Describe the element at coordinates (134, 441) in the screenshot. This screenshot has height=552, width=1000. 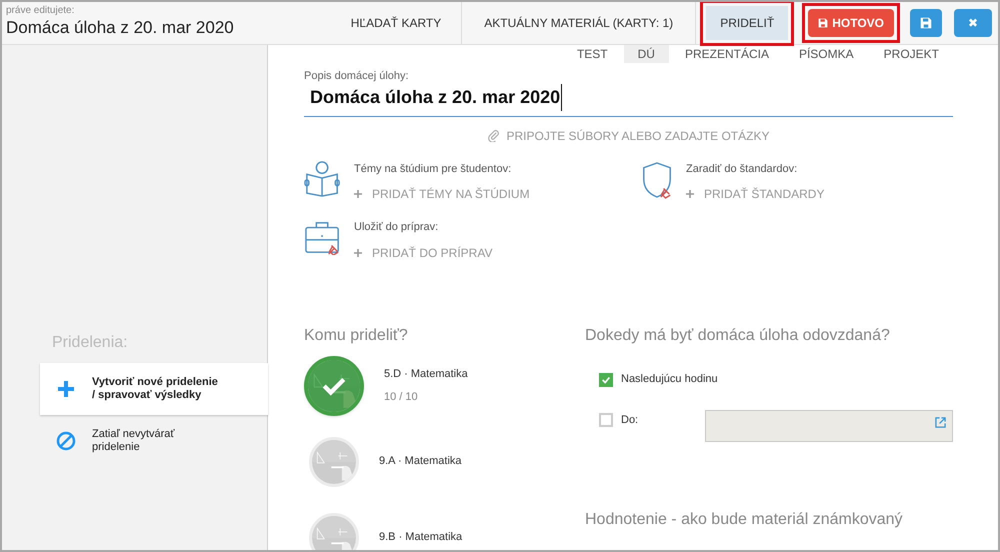
I see `sidebar-item-label: Zatiaľ nevytvárať pridelenie` at that location.